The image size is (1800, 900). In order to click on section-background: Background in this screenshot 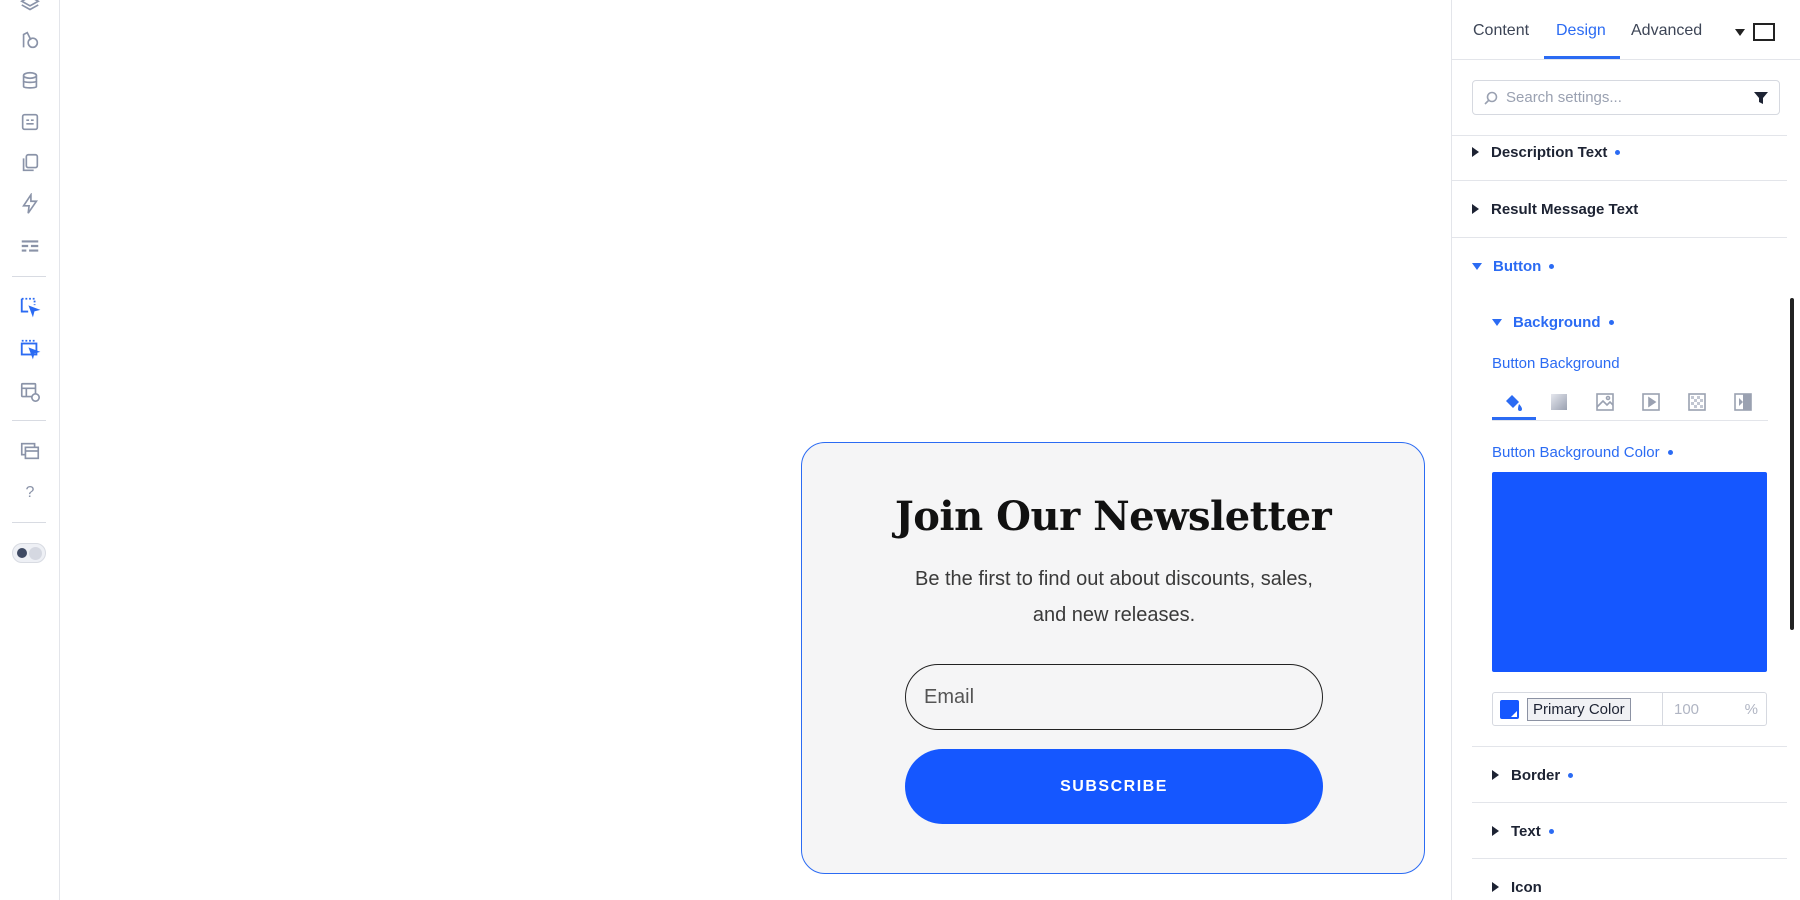, I will do `click(1553, 322)`.